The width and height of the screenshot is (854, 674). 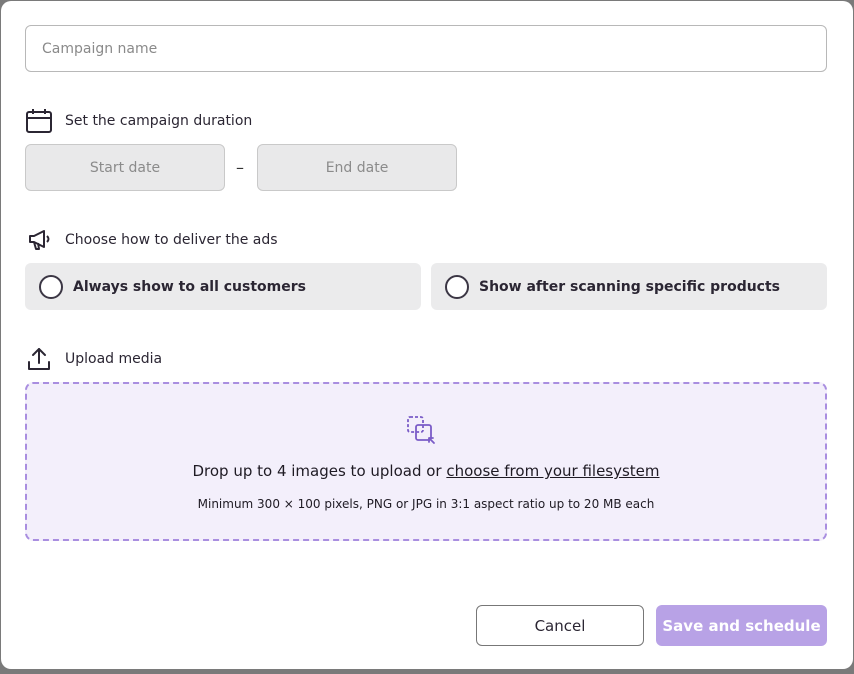 I want to click on choose-file-link: choose from your filesystem, so click(x=552, y=471).